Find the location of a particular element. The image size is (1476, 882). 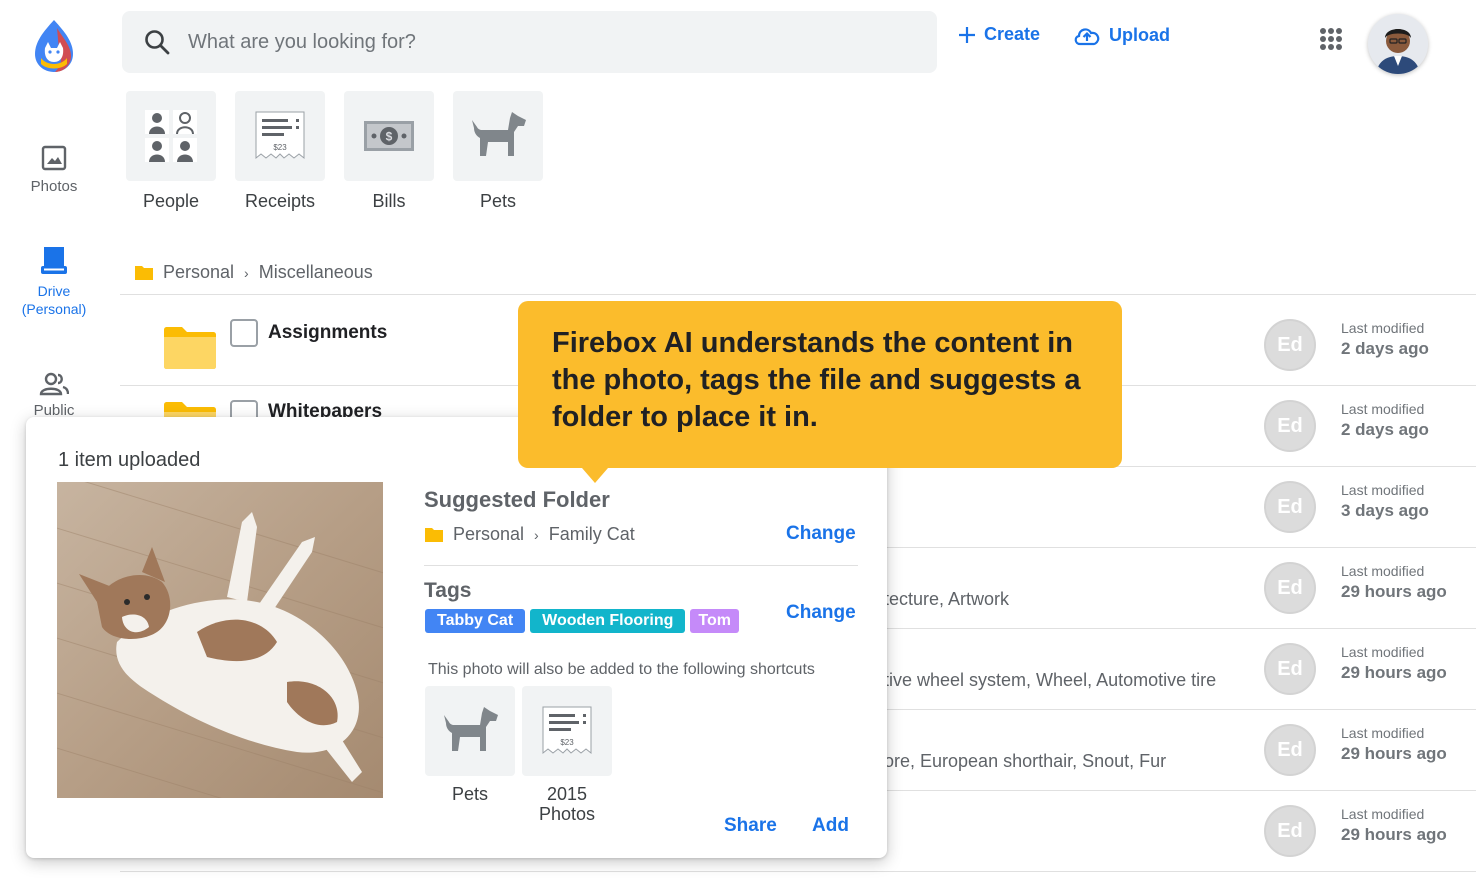

category-label: People is located at coordinates (171, 201).